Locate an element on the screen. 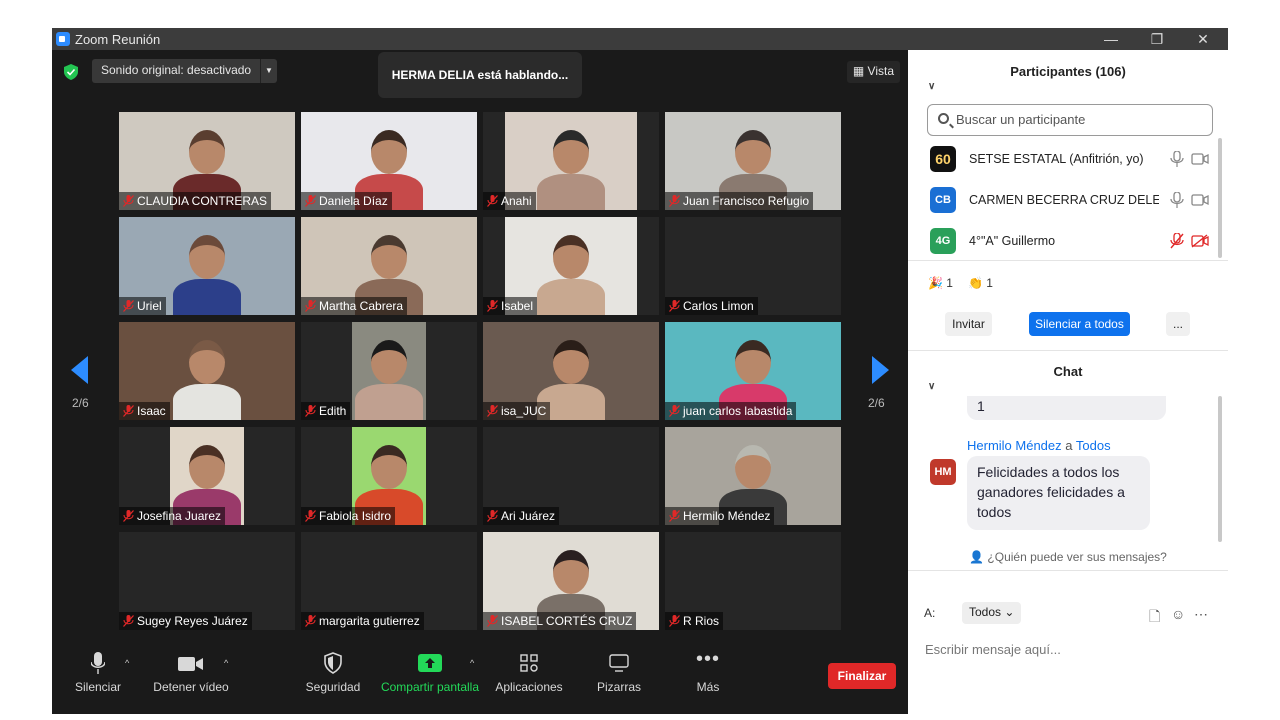  video-tile: margarita gutierrez is located at coordinates (389, 581).